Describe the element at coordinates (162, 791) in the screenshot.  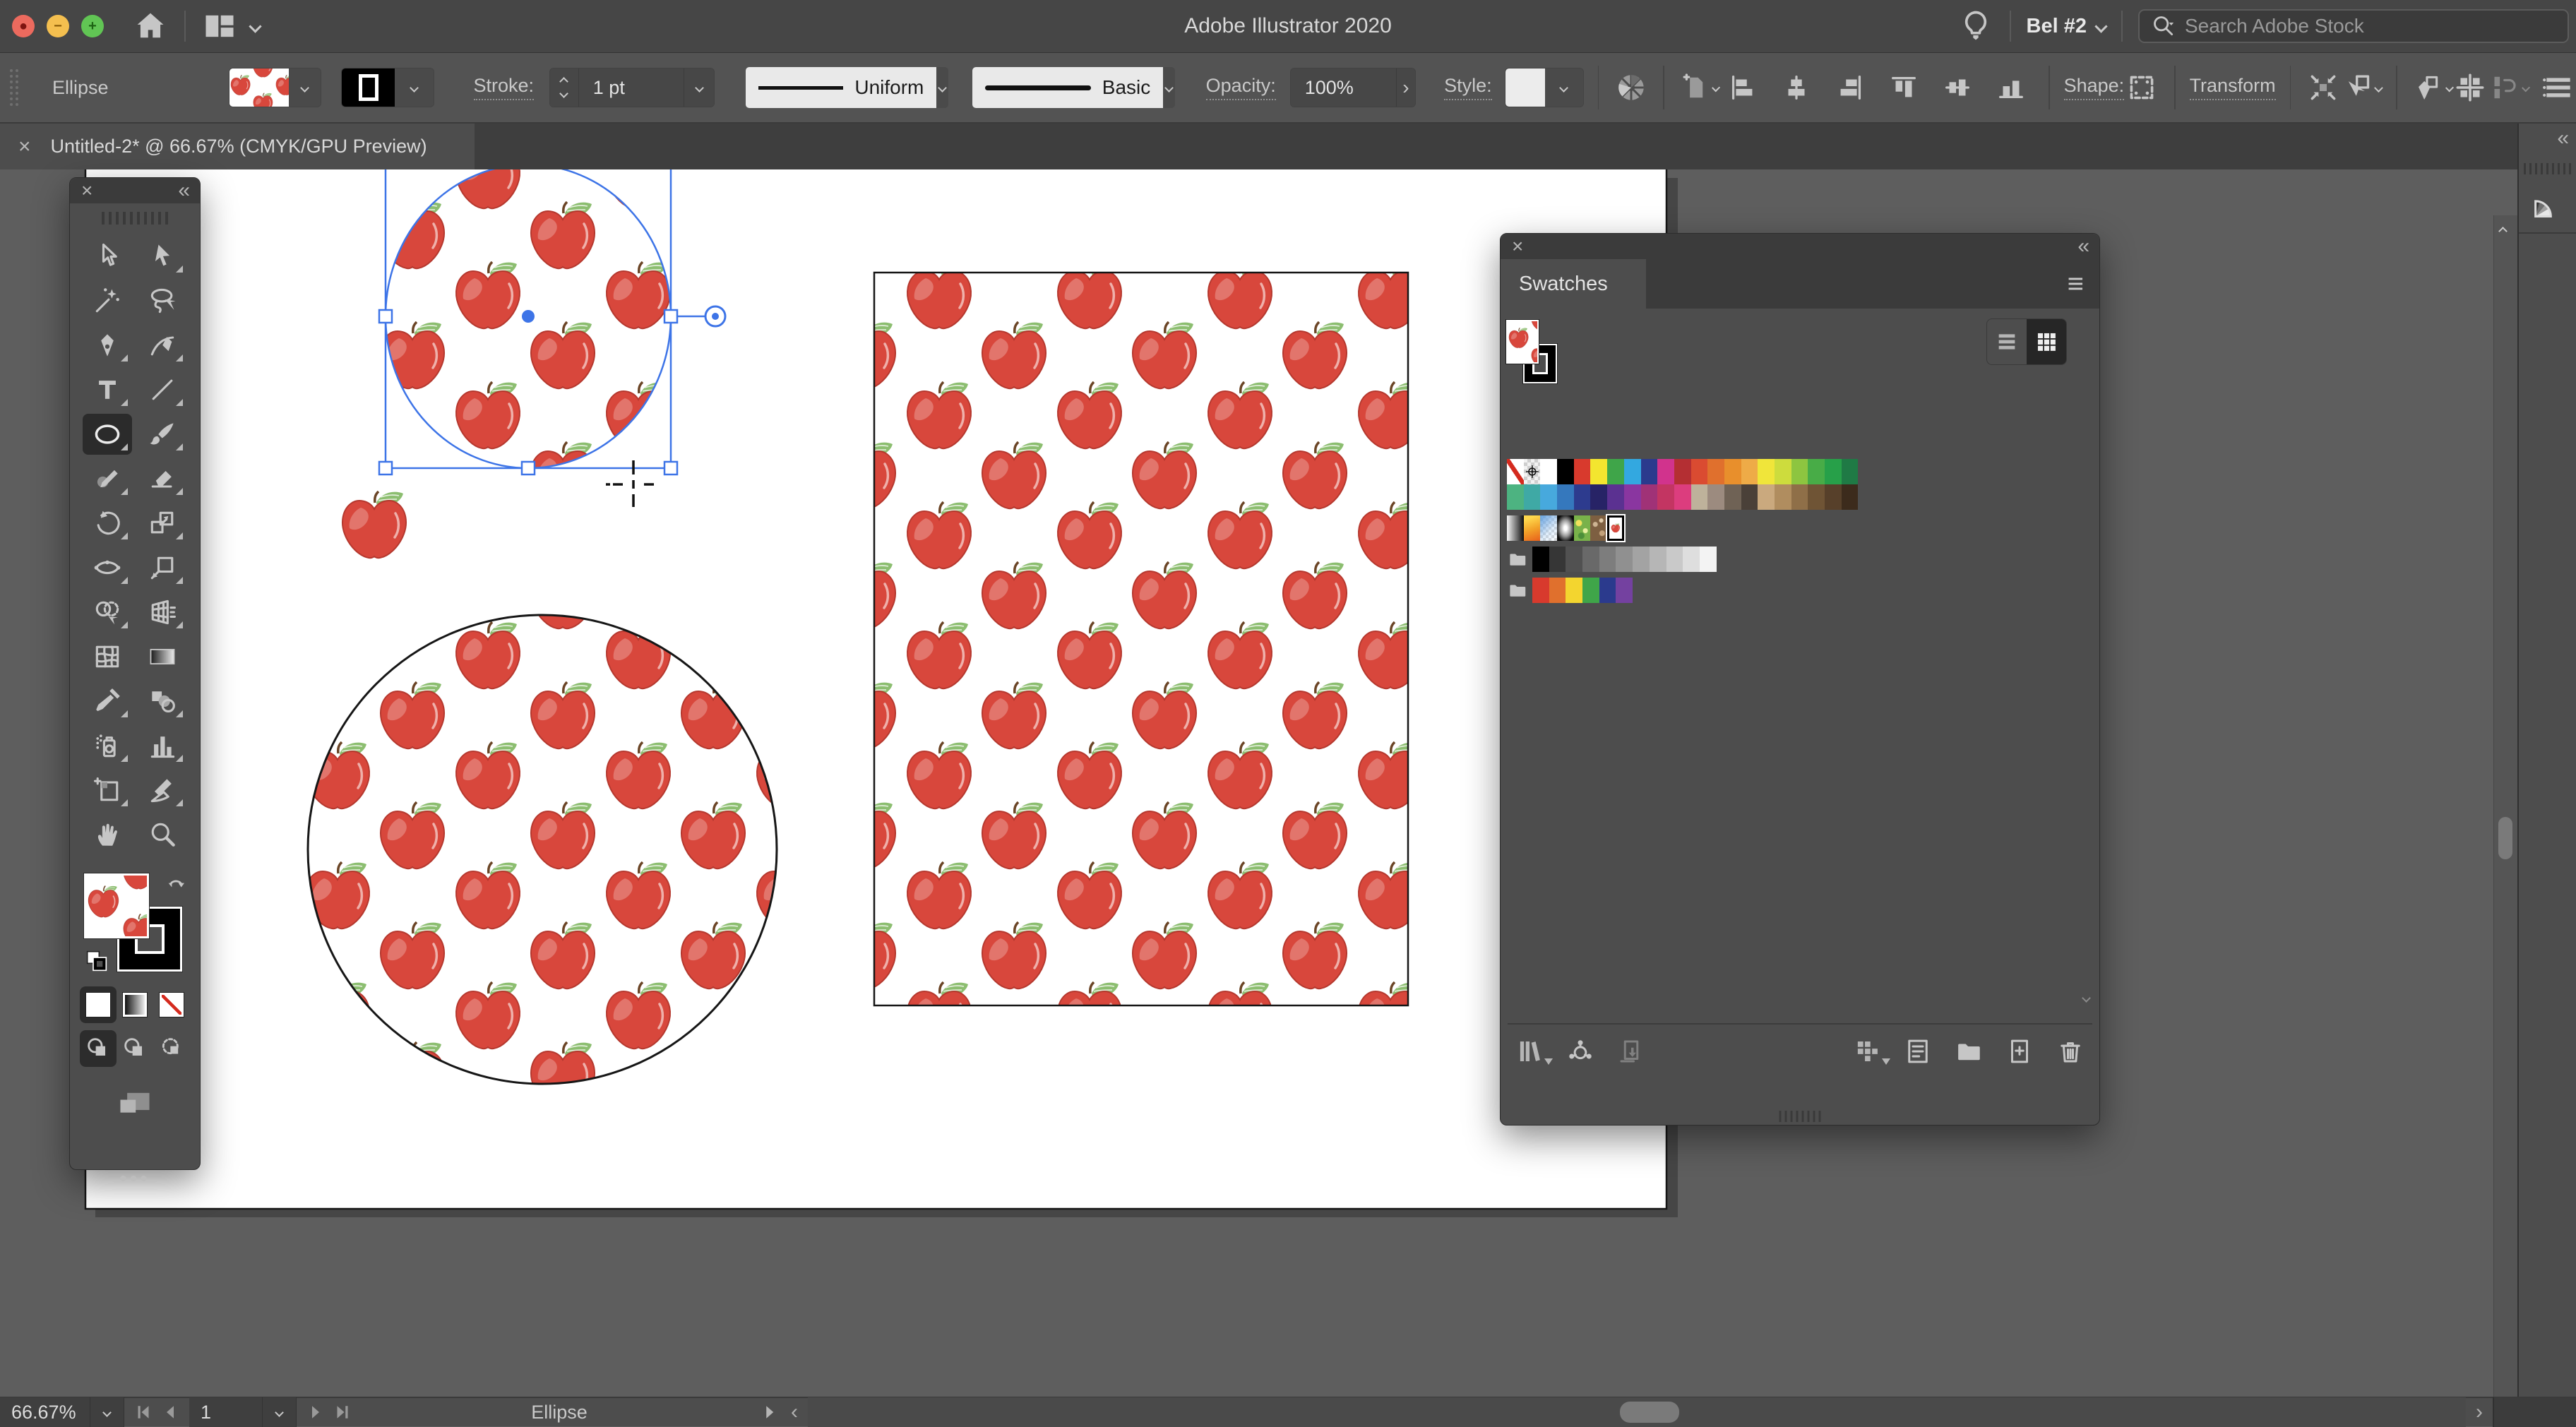
I see `tool-slice` at that location.